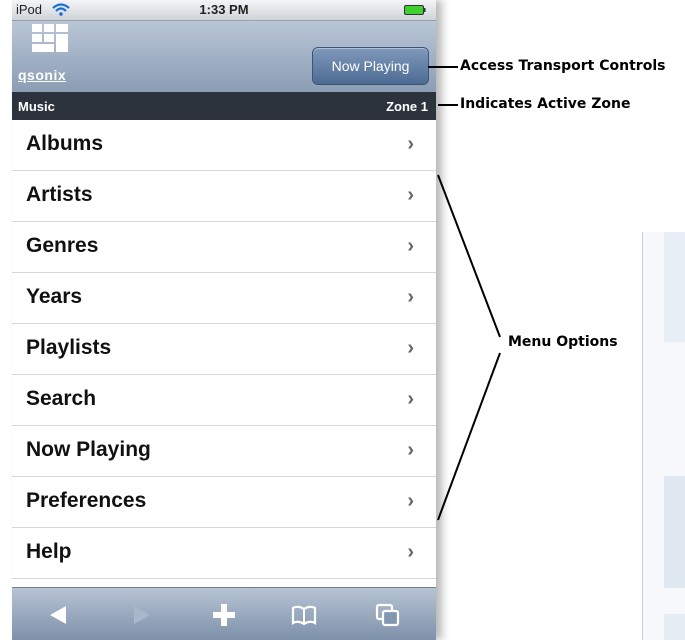 This screenshot has height=640, width=685. Describe the element at coordinates (224, 502) in the screenshot. I see `menu-item-preferences: Preferences ›` at that location.